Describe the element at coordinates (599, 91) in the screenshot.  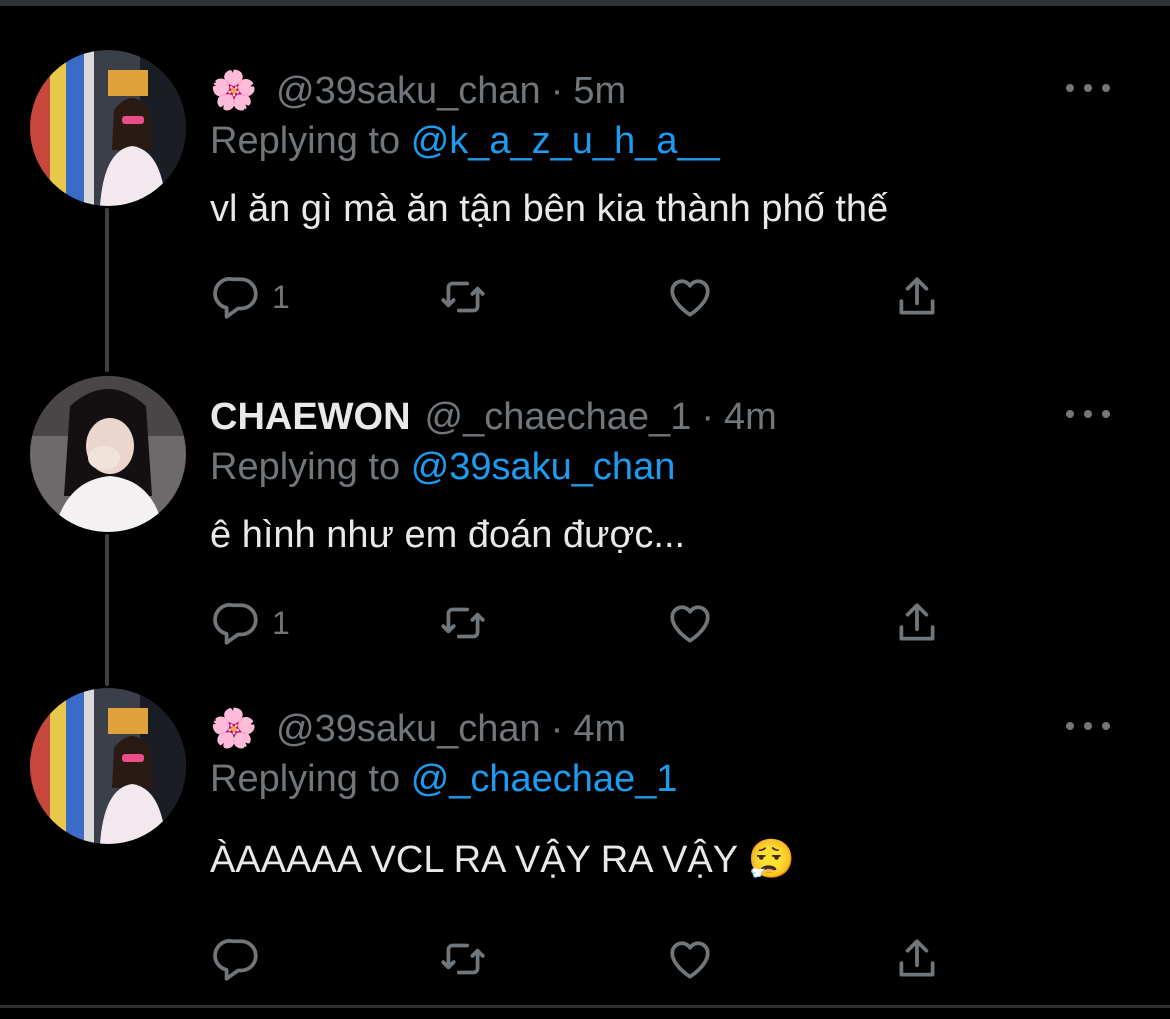
I see `timestamp: 5m` at that location.